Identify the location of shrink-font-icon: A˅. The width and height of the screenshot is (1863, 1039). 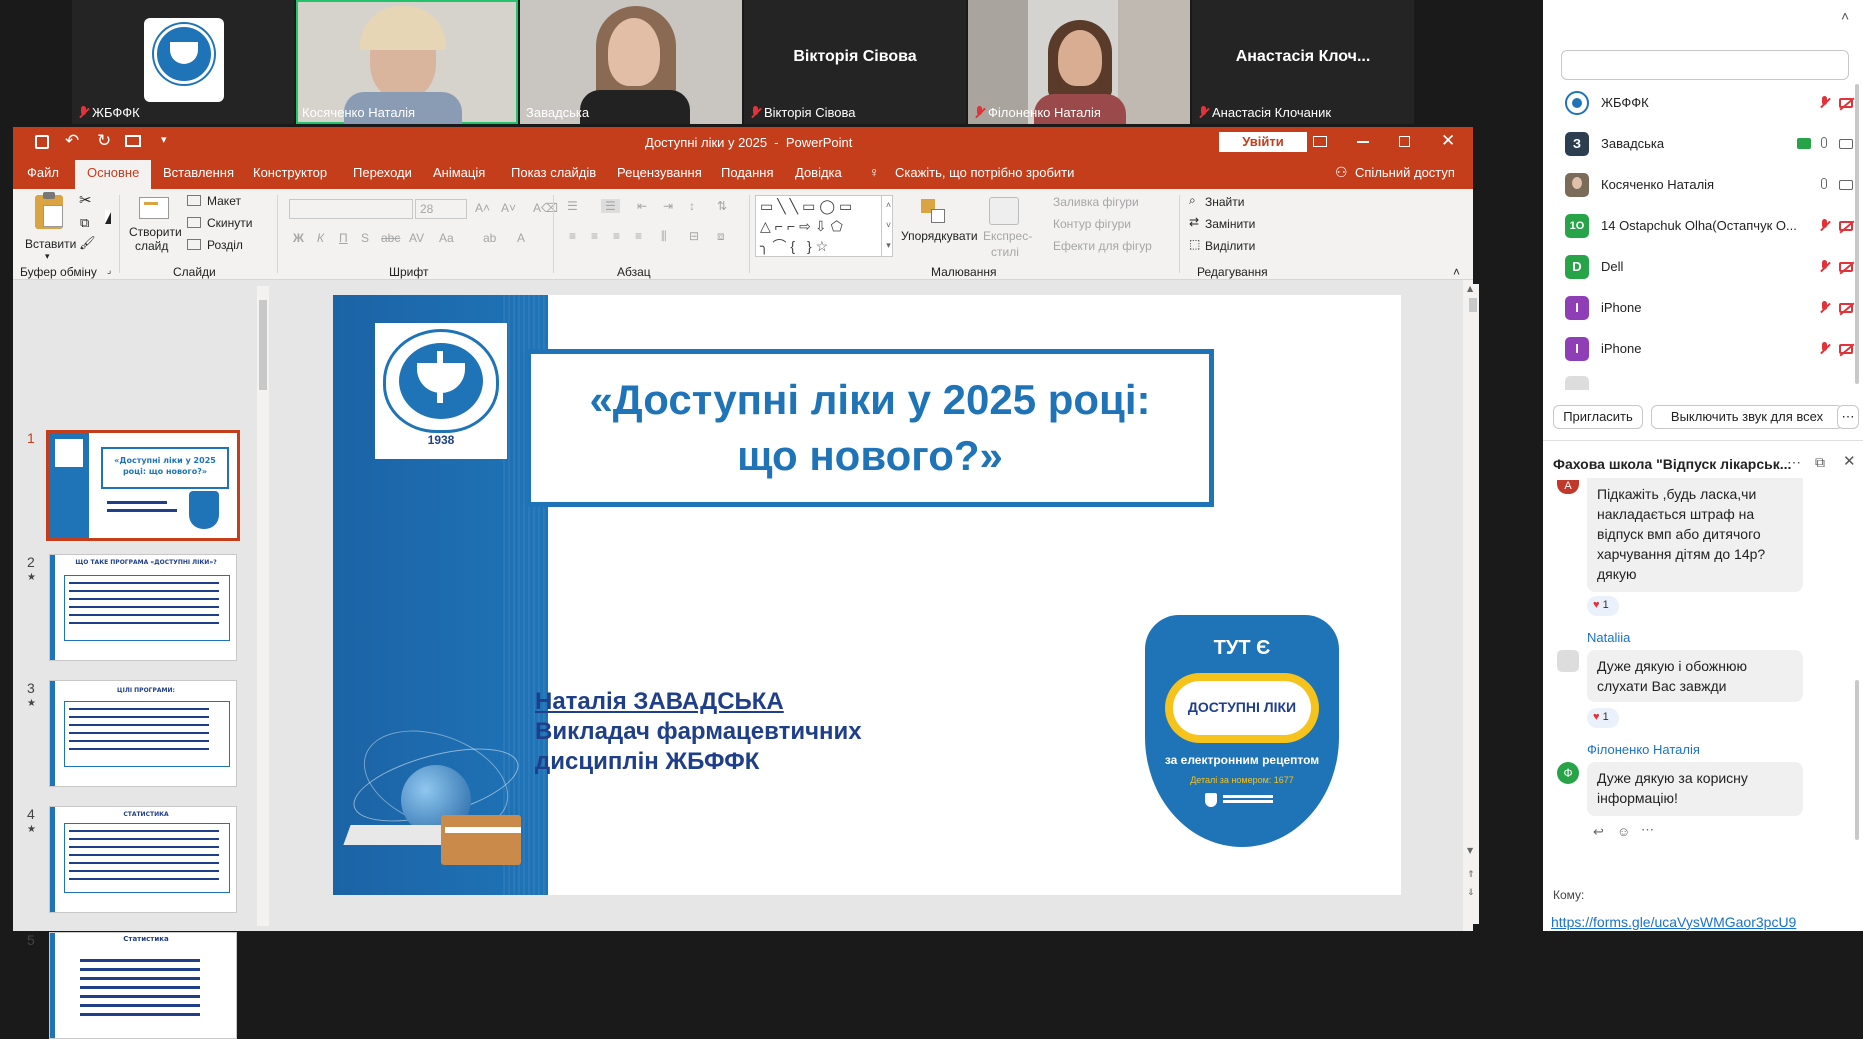
(508, 208).